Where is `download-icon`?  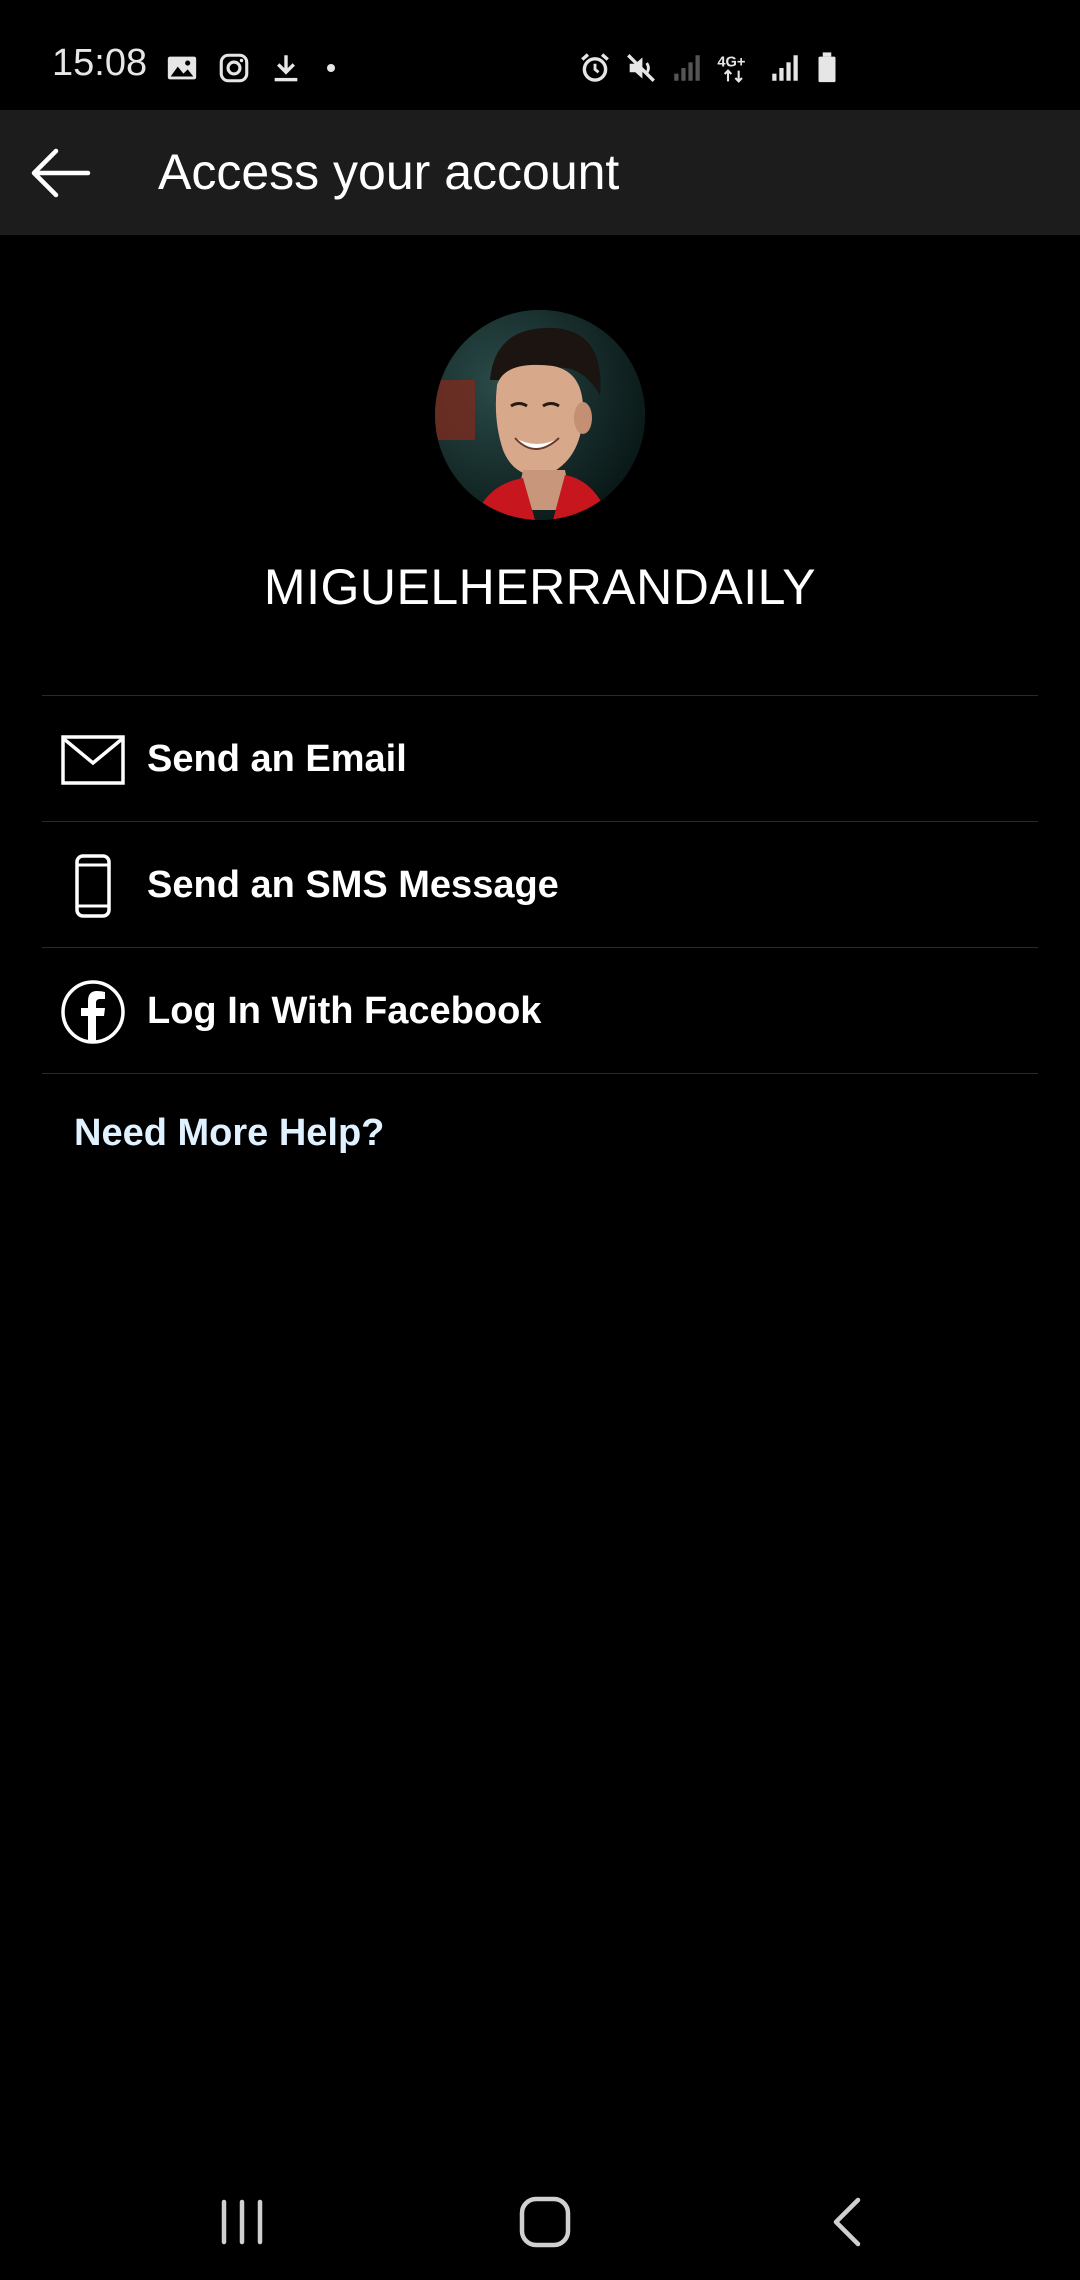 download-icon is located at coordinates (286, 68).